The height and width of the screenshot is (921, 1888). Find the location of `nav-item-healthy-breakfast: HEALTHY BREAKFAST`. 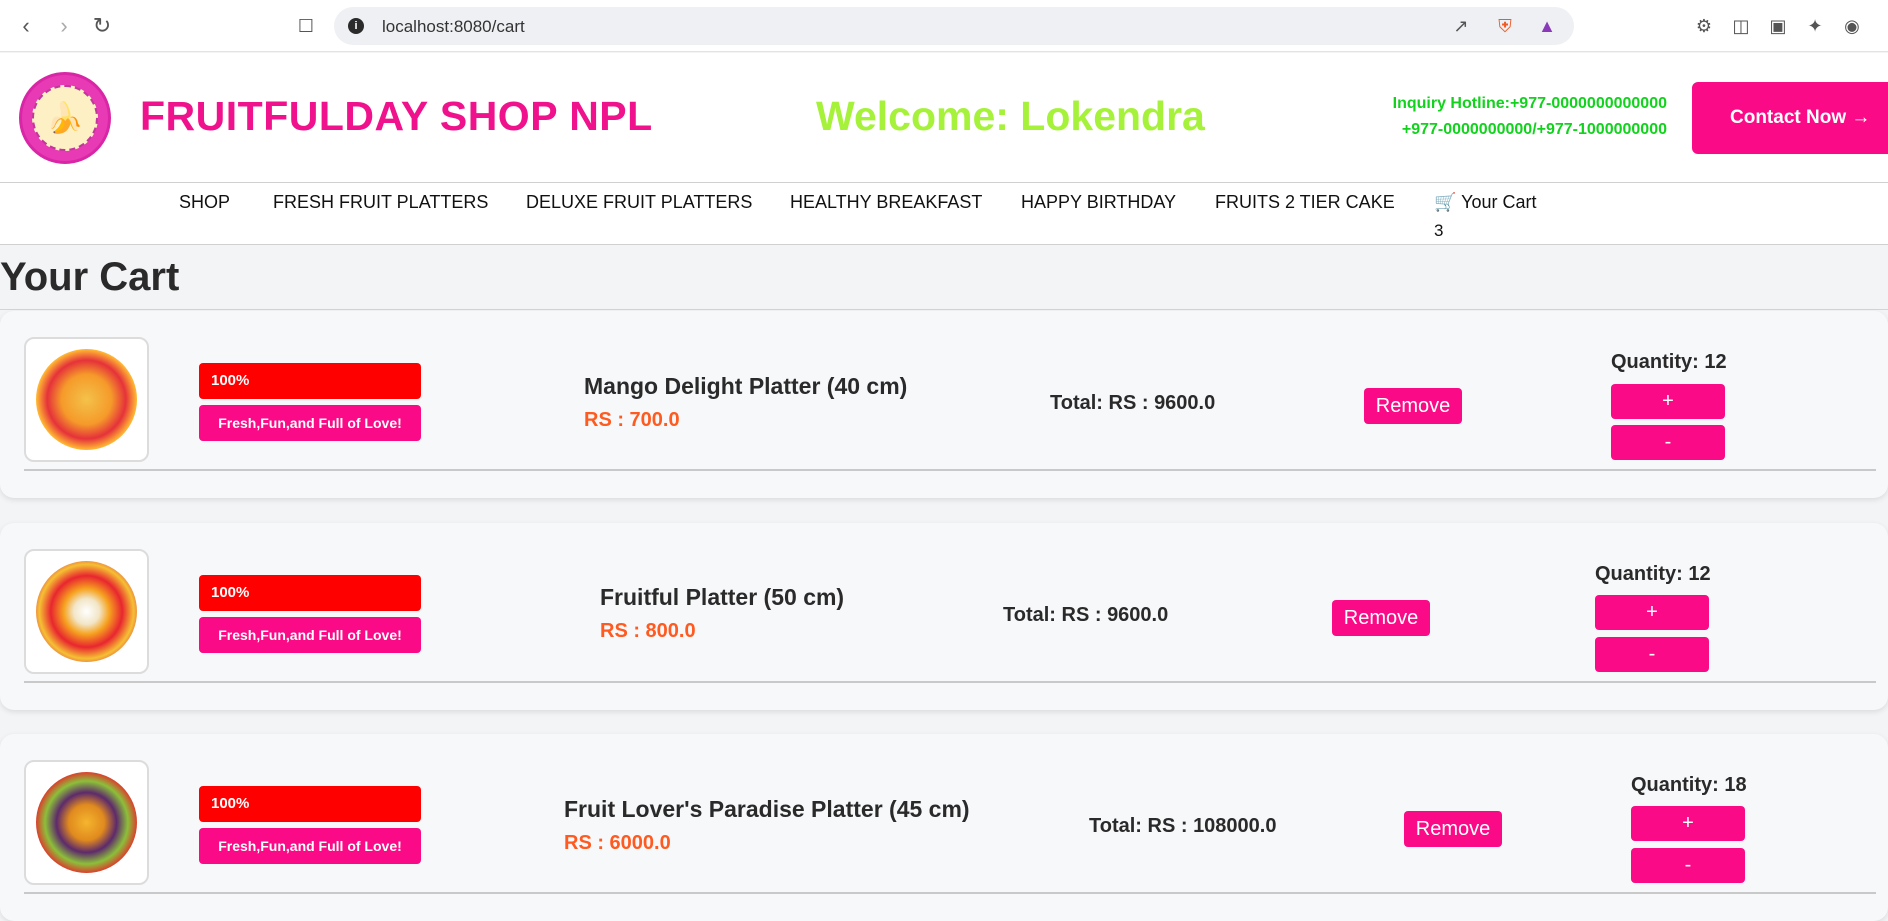

nav-item-healthy-breakfast: HEALTHY BREAKFAST is located at coordinates (886, 202).